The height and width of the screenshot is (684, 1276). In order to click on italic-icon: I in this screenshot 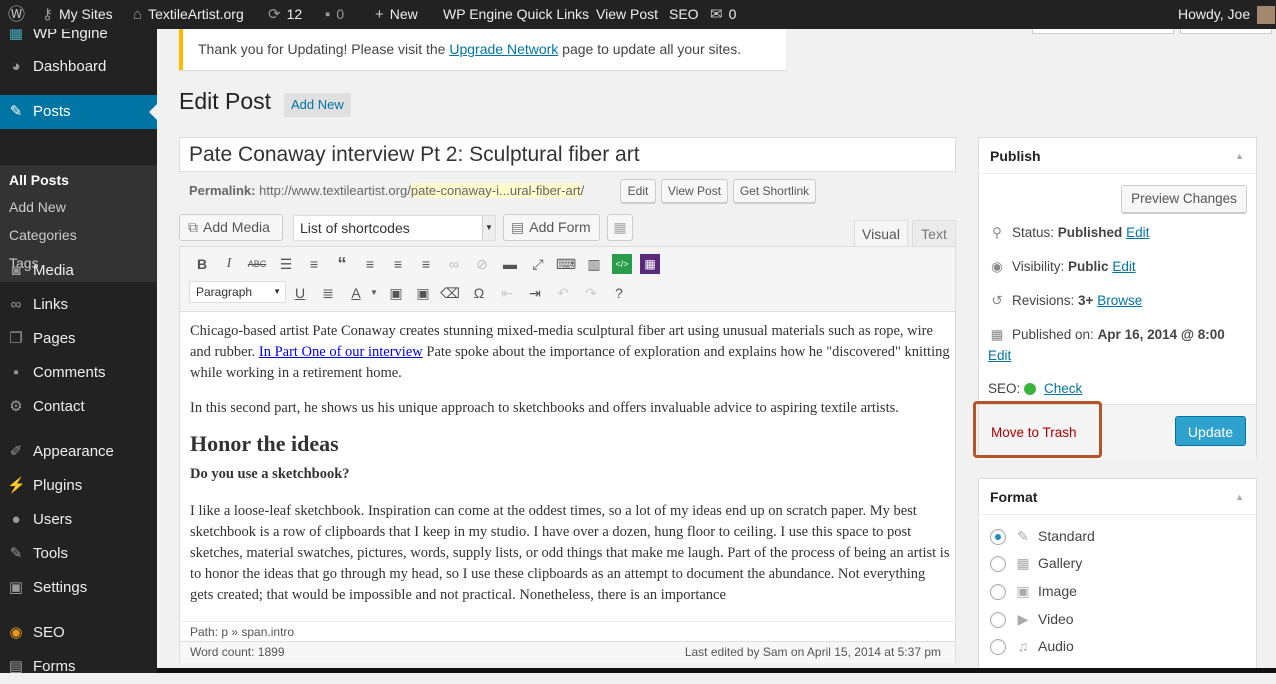, I will do `click(229, 264)`.